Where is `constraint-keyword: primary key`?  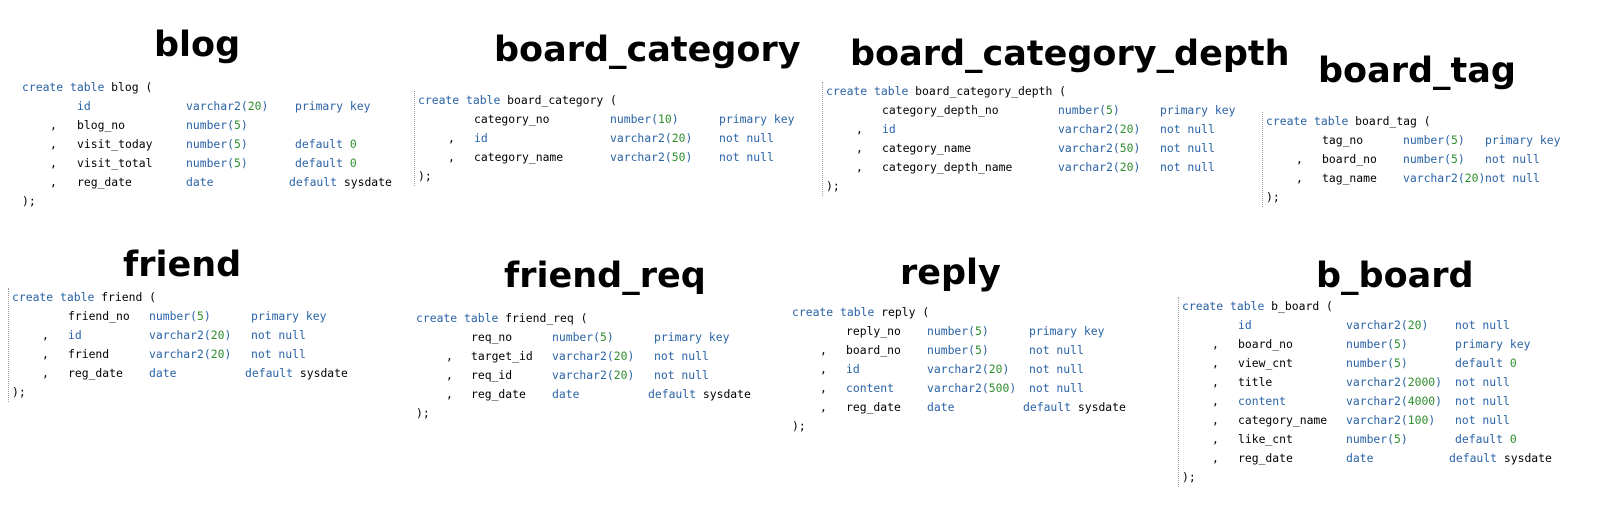 constraint-keyword: primary key is located at coordinates (1523, 140).